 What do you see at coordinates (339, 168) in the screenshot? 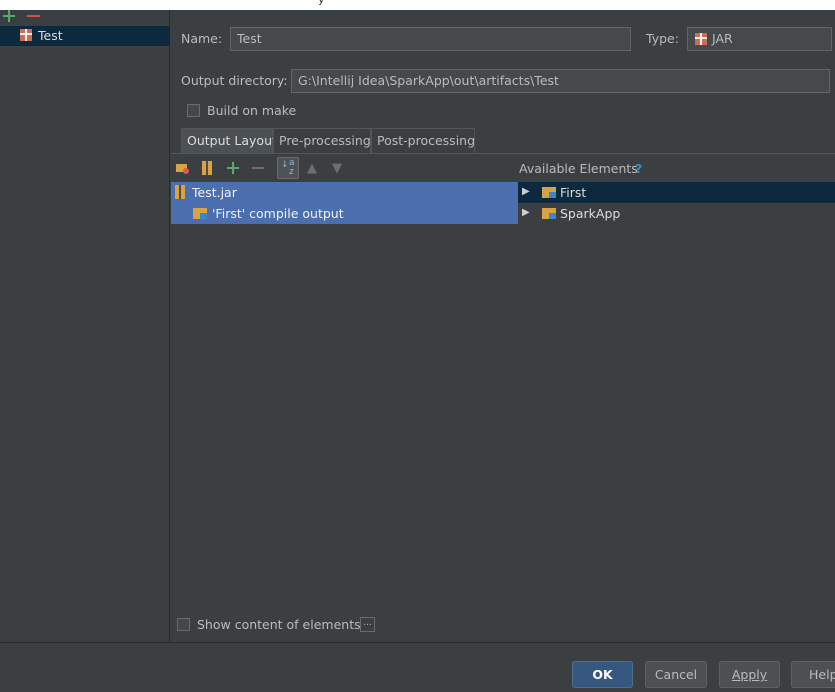
I see `move-down-icon: ▼` at bounding box center [339, 168].